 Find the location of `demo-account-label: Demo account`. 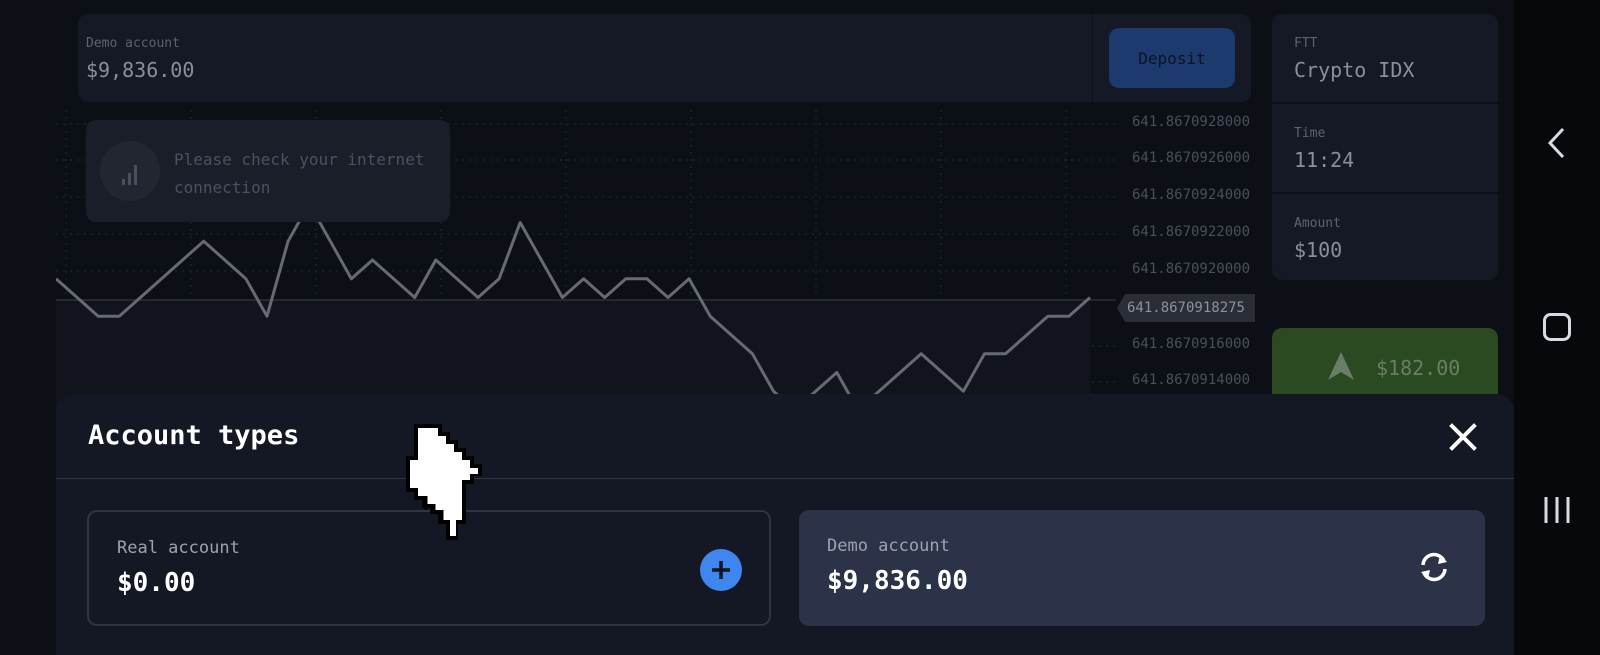

demo-account-label: Demo account is located at coordinates (888, 546).